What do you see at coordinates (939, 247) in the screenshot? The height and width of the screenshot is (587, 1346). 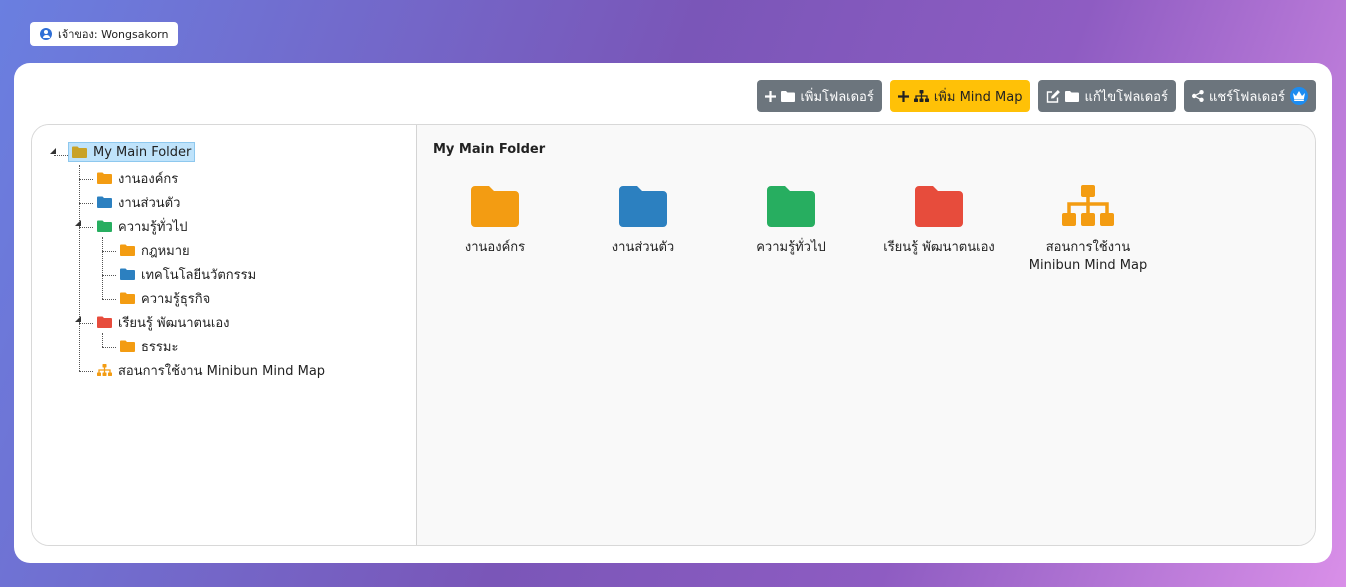 I see `folder-tile-label: เรียนรู้ พัฒนาตนเอง` at bounding box center [939, 247].